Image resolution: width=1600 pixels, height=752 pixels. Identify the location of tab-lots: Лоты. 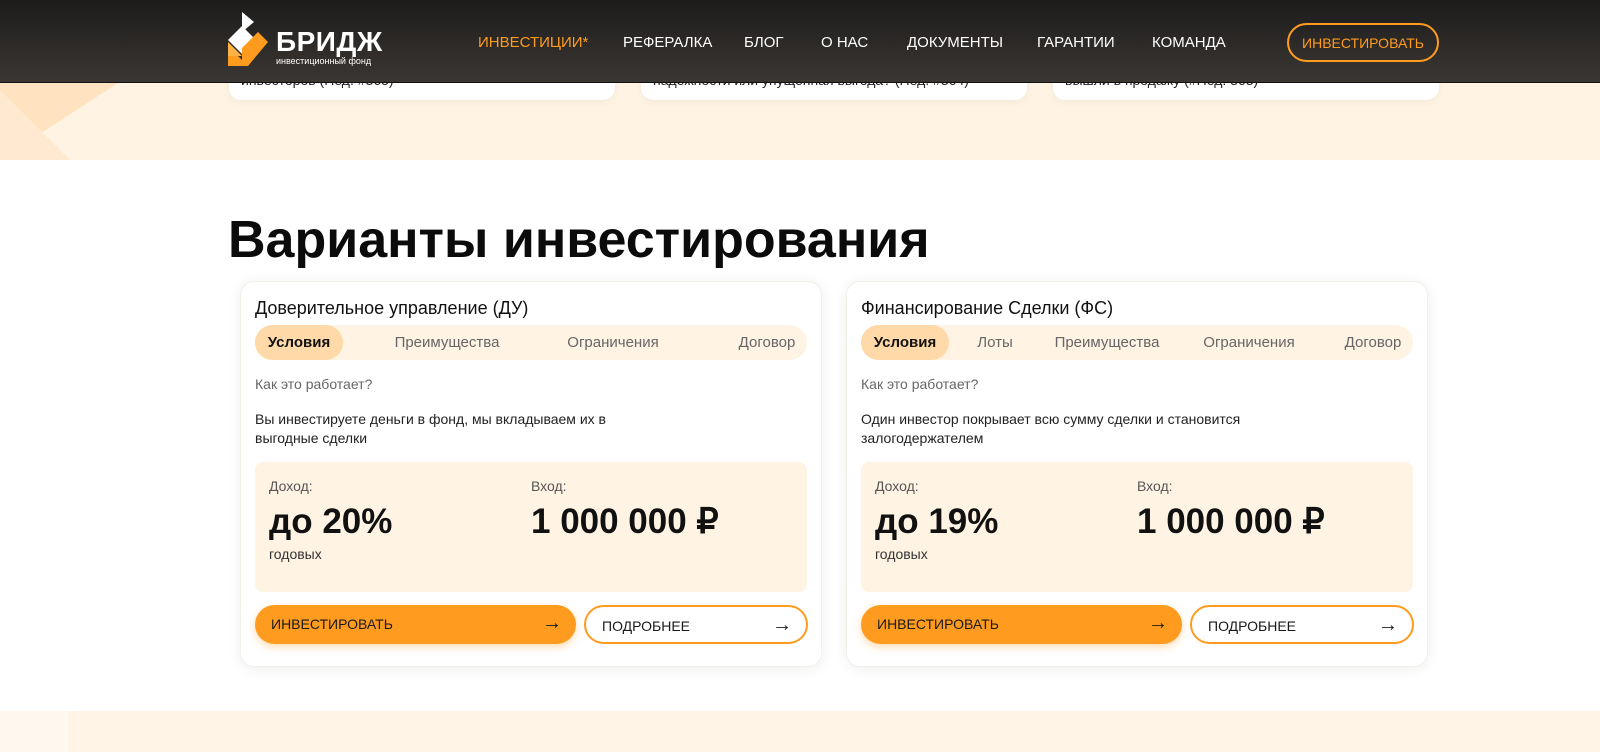
(995, 342).